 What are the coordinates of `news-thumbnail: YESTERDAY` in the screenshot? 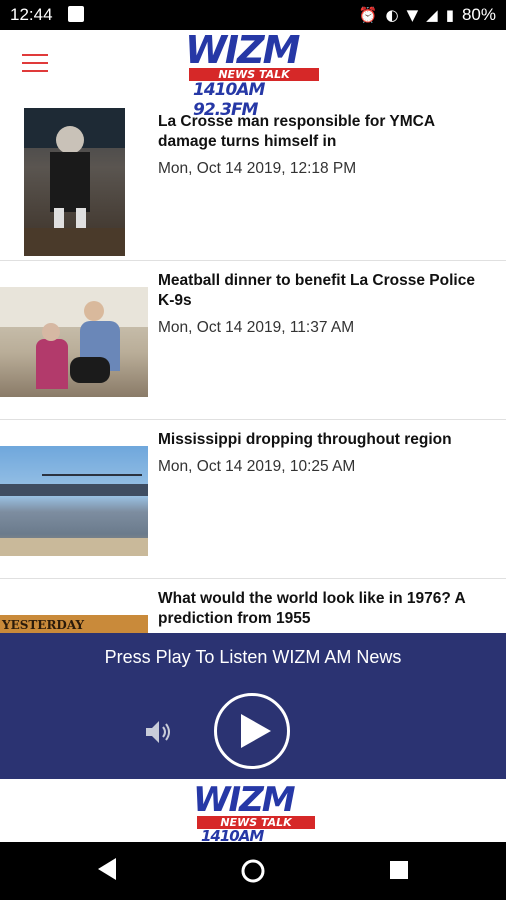 It's located at (74, 625).